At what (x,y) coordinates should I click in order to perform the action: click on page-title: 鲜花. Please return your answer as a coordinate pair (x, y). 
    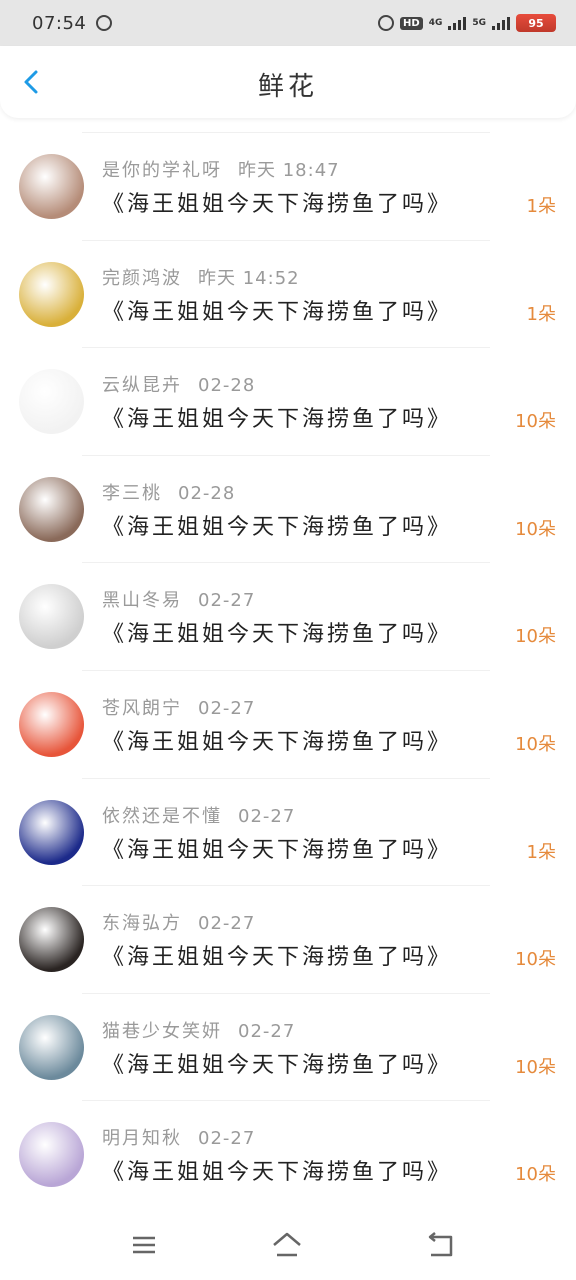
    Looking at the image, I should click on (287, 87).